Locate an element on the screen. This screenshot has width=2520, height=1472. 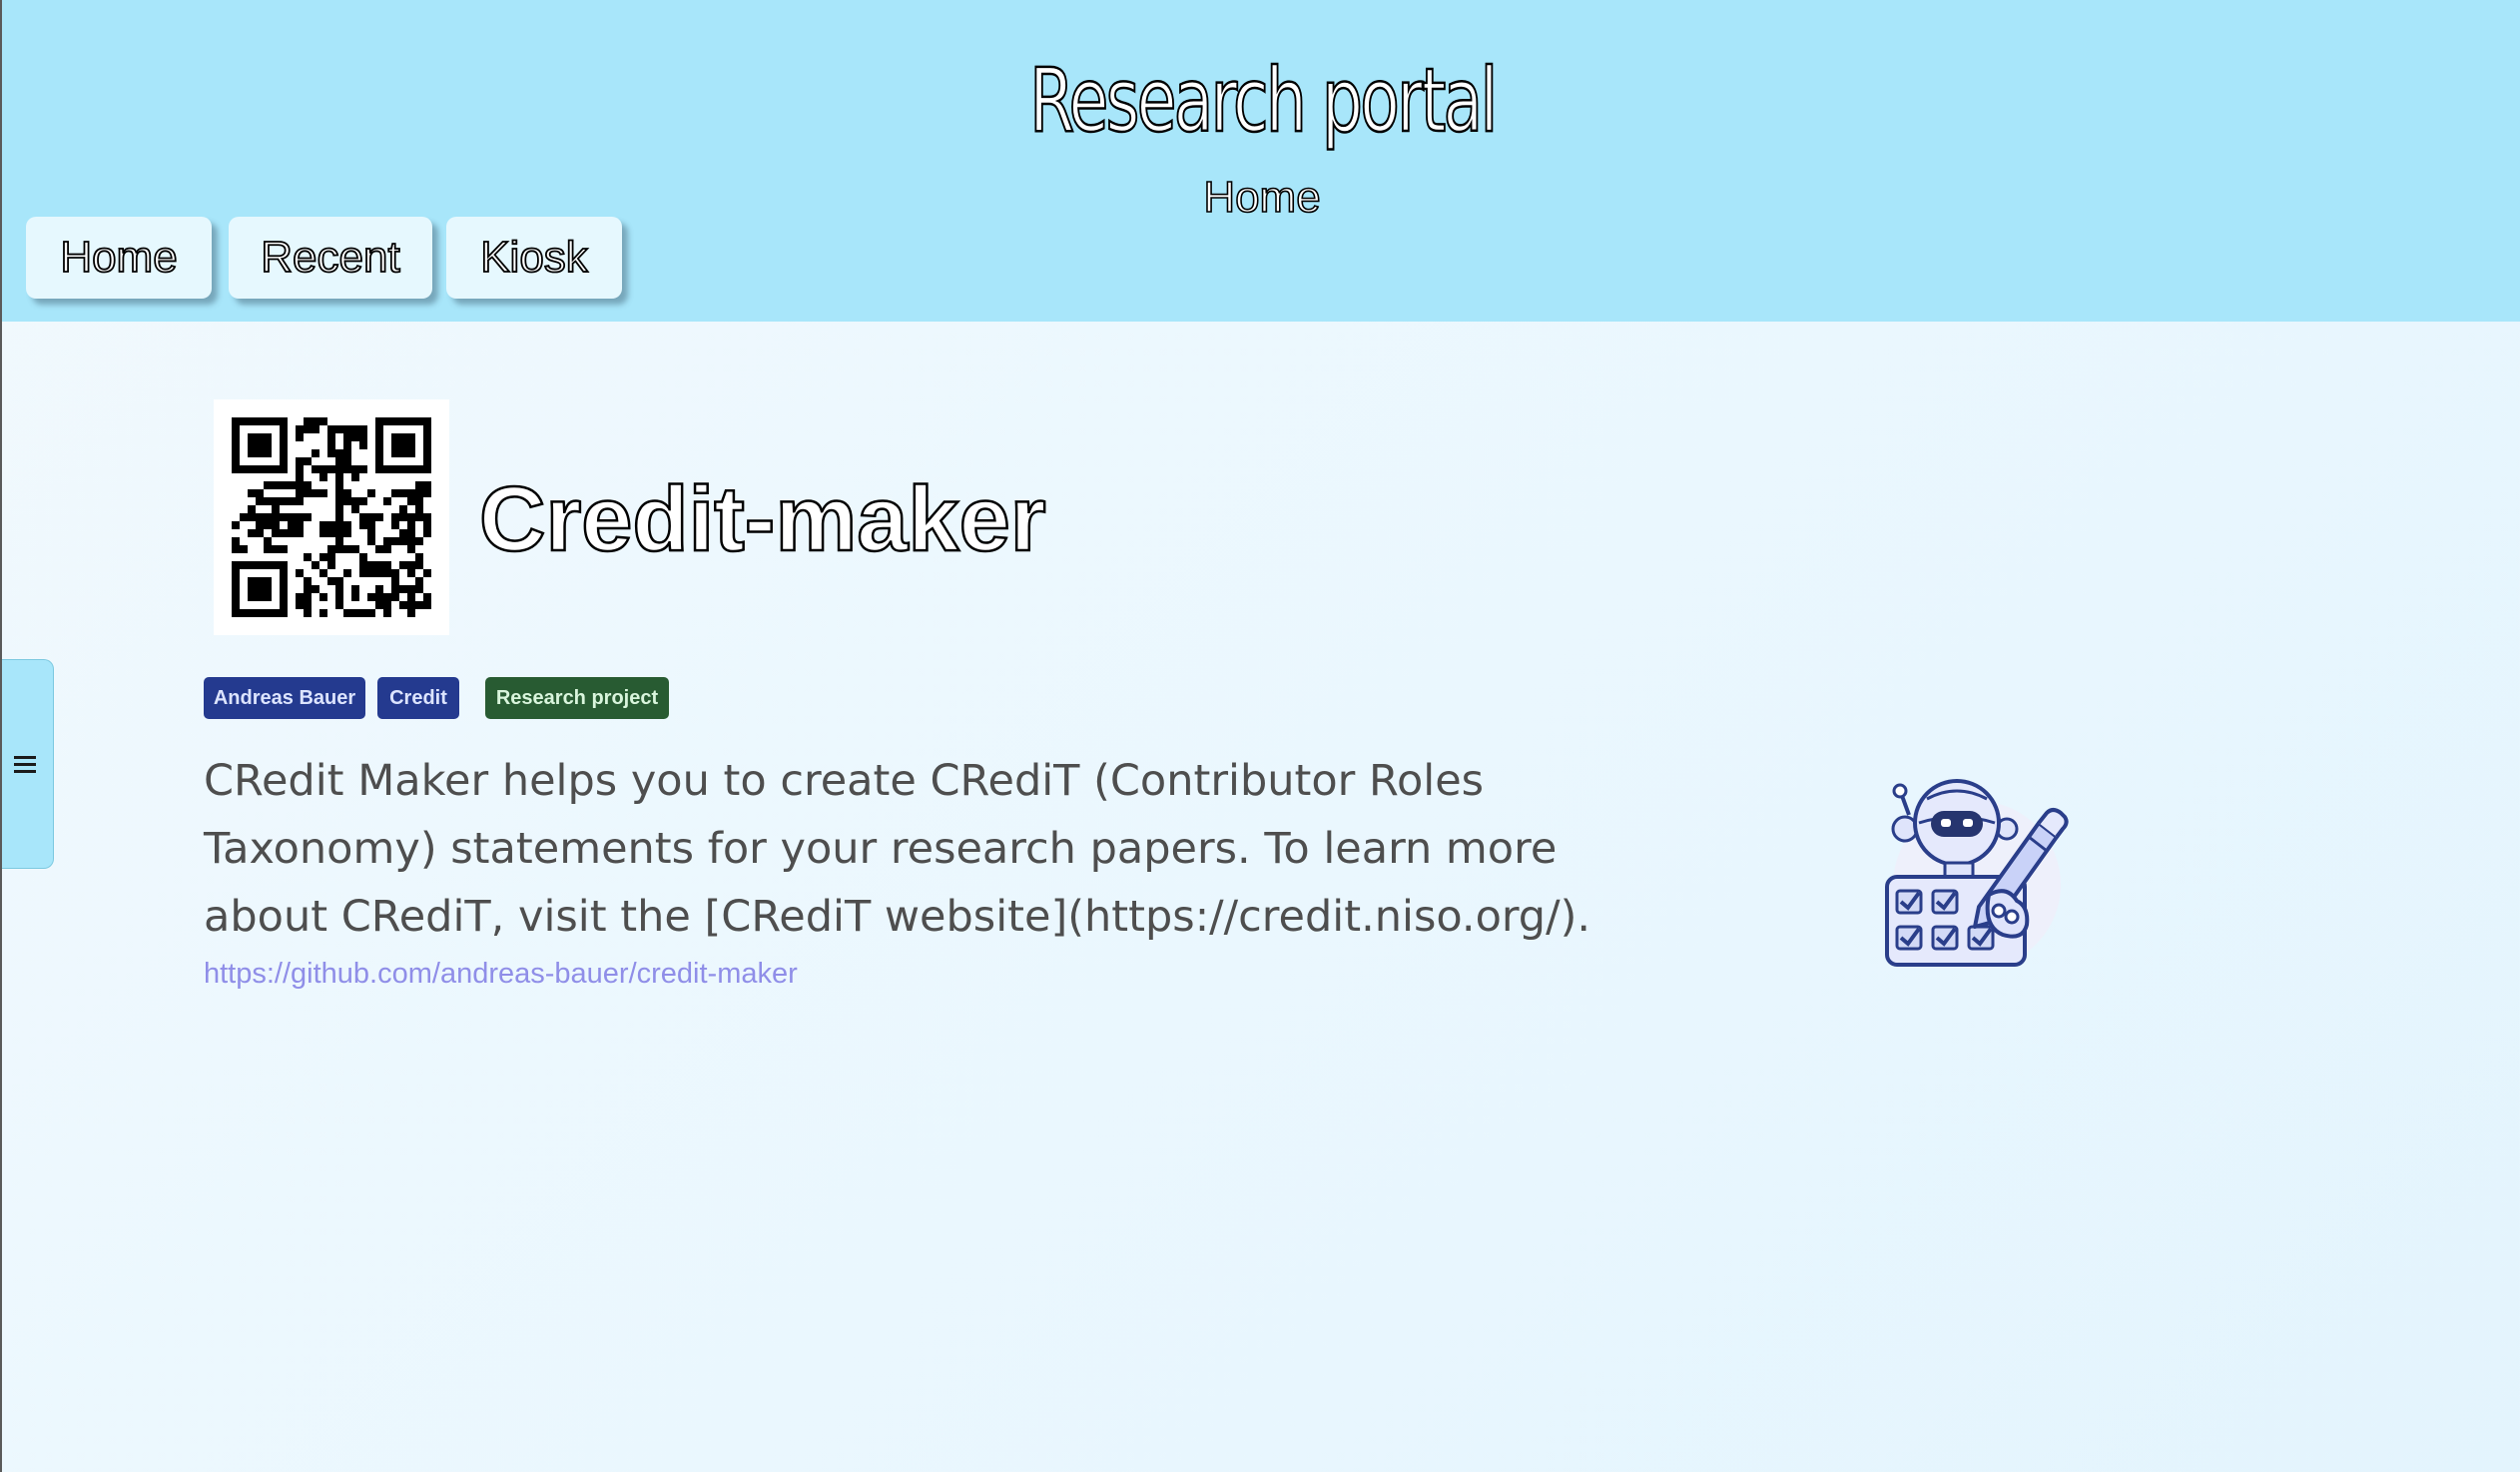
menu-icon is located at coordinates (25, 765).